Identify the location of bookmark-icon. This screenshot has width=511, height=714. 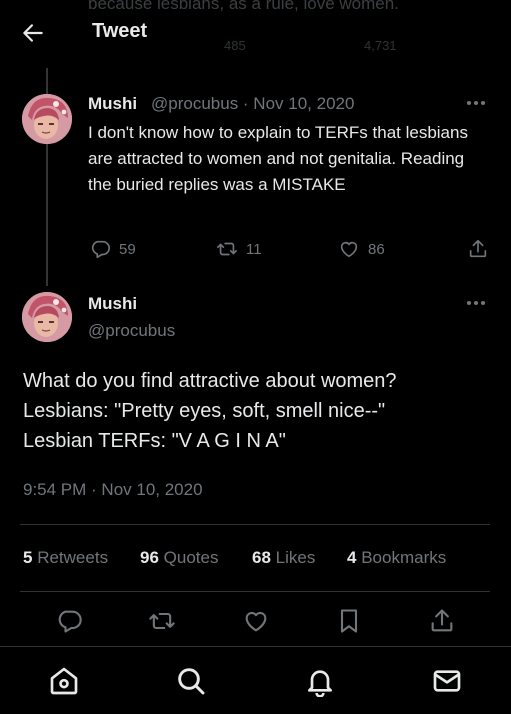
(349, 621).